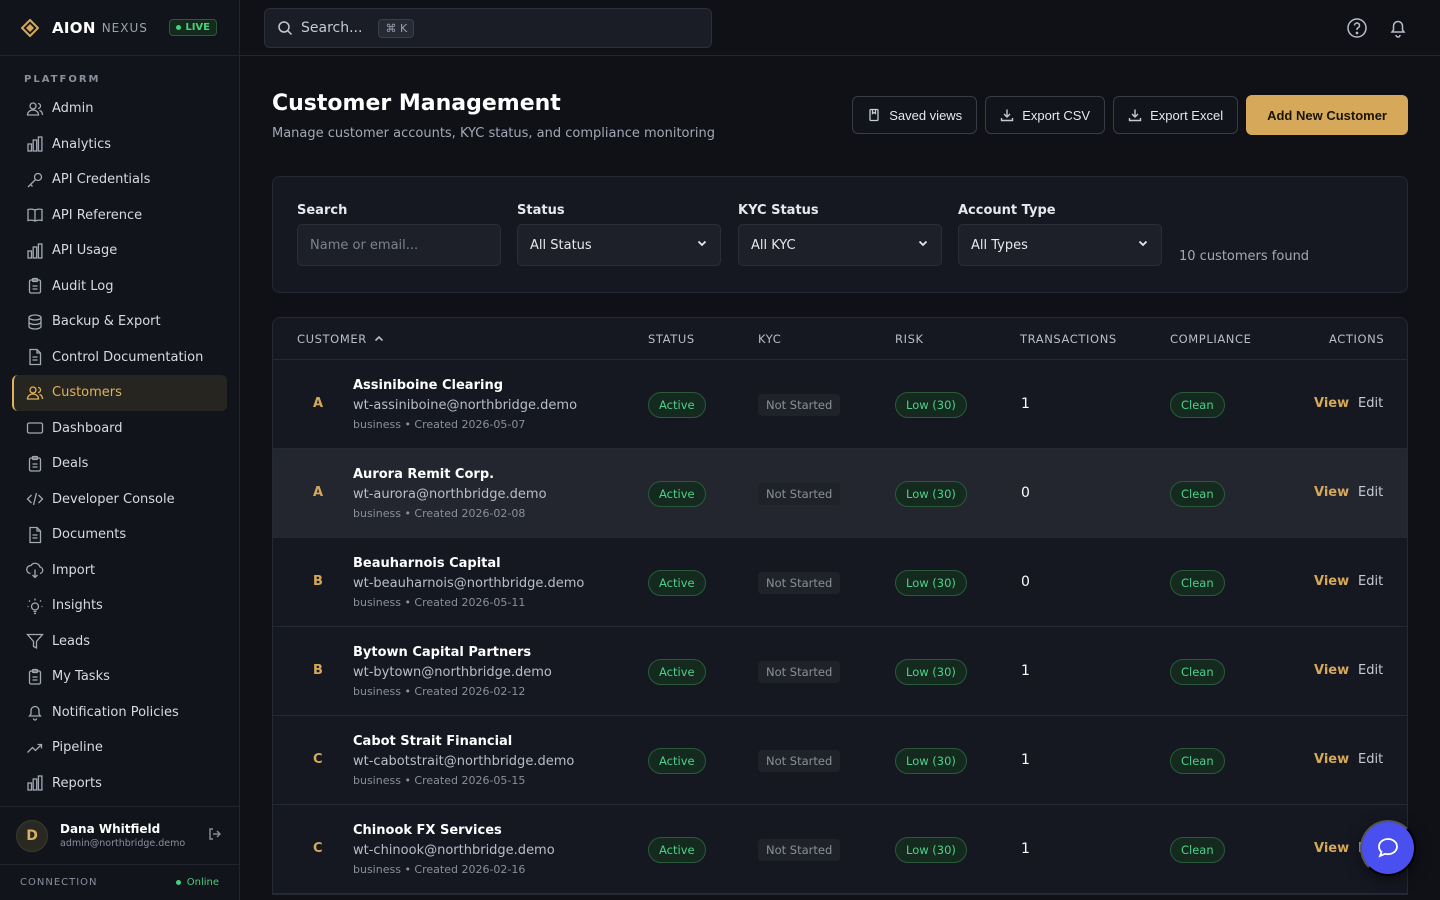  What do you see at coordinates (1388, 848) in the screenshot?
I see `chat-button` at bounding box center [1388, 848].